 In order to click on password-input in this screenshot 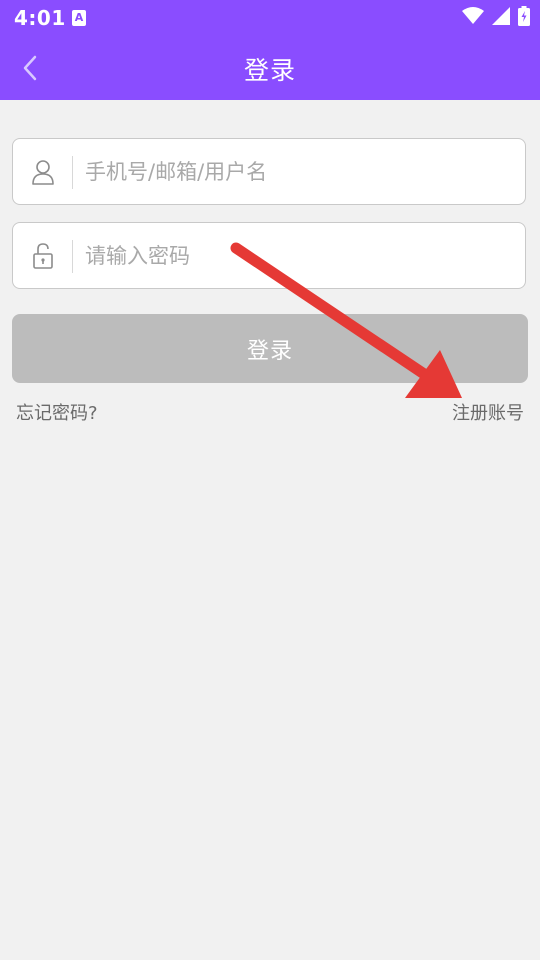, I will do `click(295, 256)`.